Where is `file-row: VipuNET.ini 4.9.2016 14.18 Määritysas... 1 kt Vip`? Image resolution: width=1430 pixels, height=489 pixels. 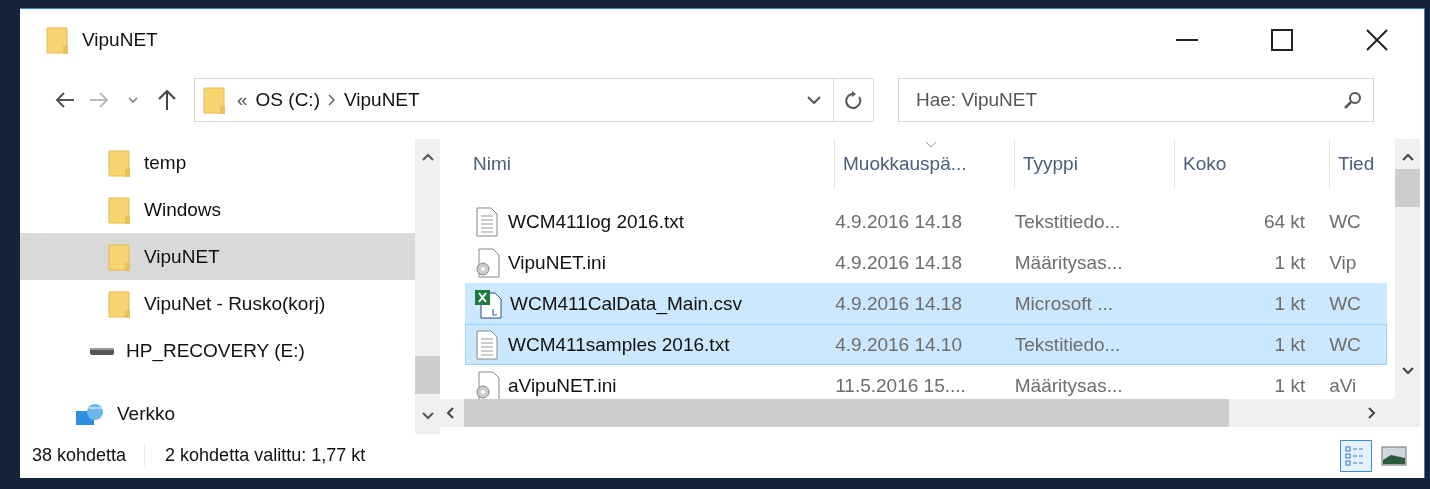
file-row: VipuNET.ini 4.9.2016 14.18 Määritysas... 1 kt Vip is located at coordinates (926, 262).